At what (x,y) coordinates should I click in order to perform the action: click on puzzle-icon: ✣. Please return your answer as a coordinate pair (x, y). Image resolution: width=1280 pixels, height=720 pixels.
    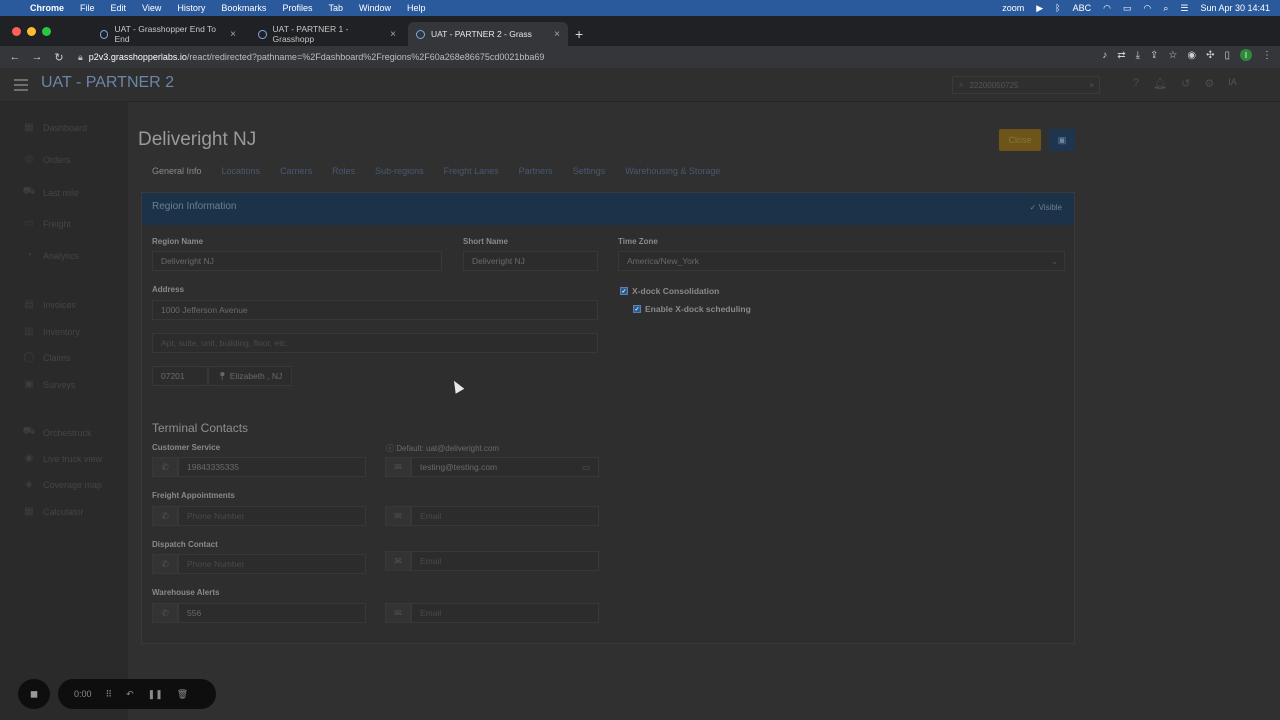
    Looking at the image, I should click on (1210, 55).